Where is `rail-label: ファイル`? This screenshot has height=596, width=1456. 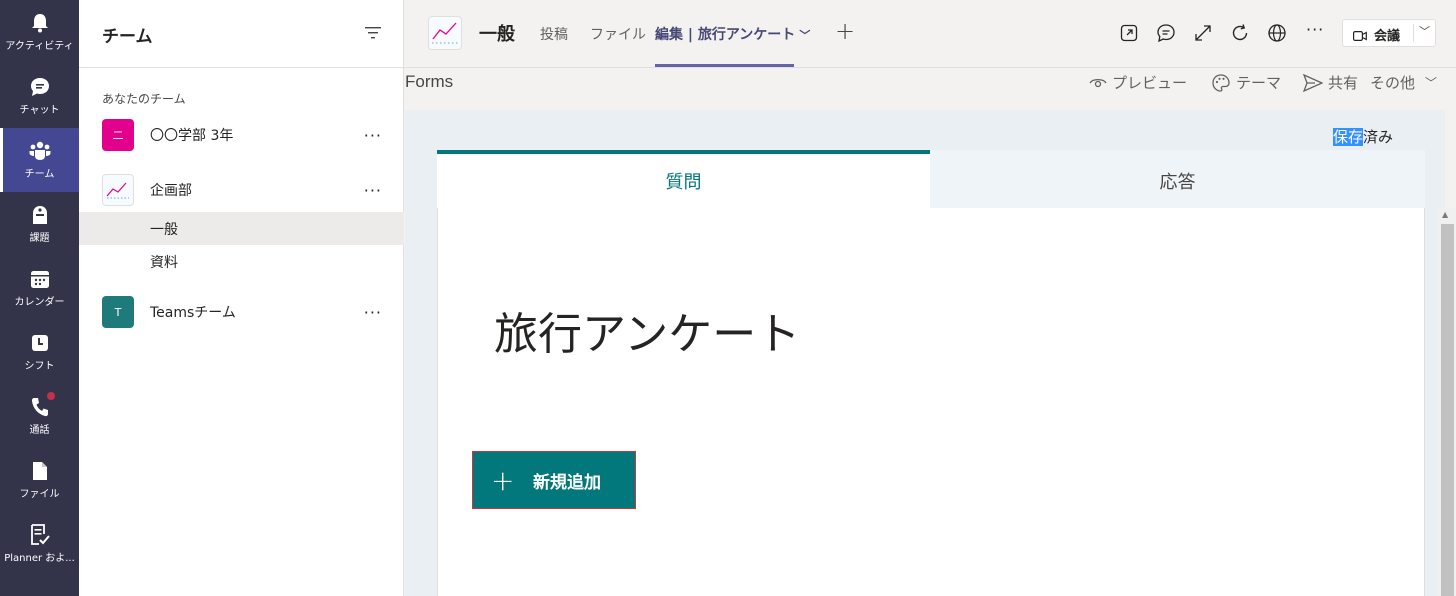 rail-label: ファイル is located at coordinates (39, 494).